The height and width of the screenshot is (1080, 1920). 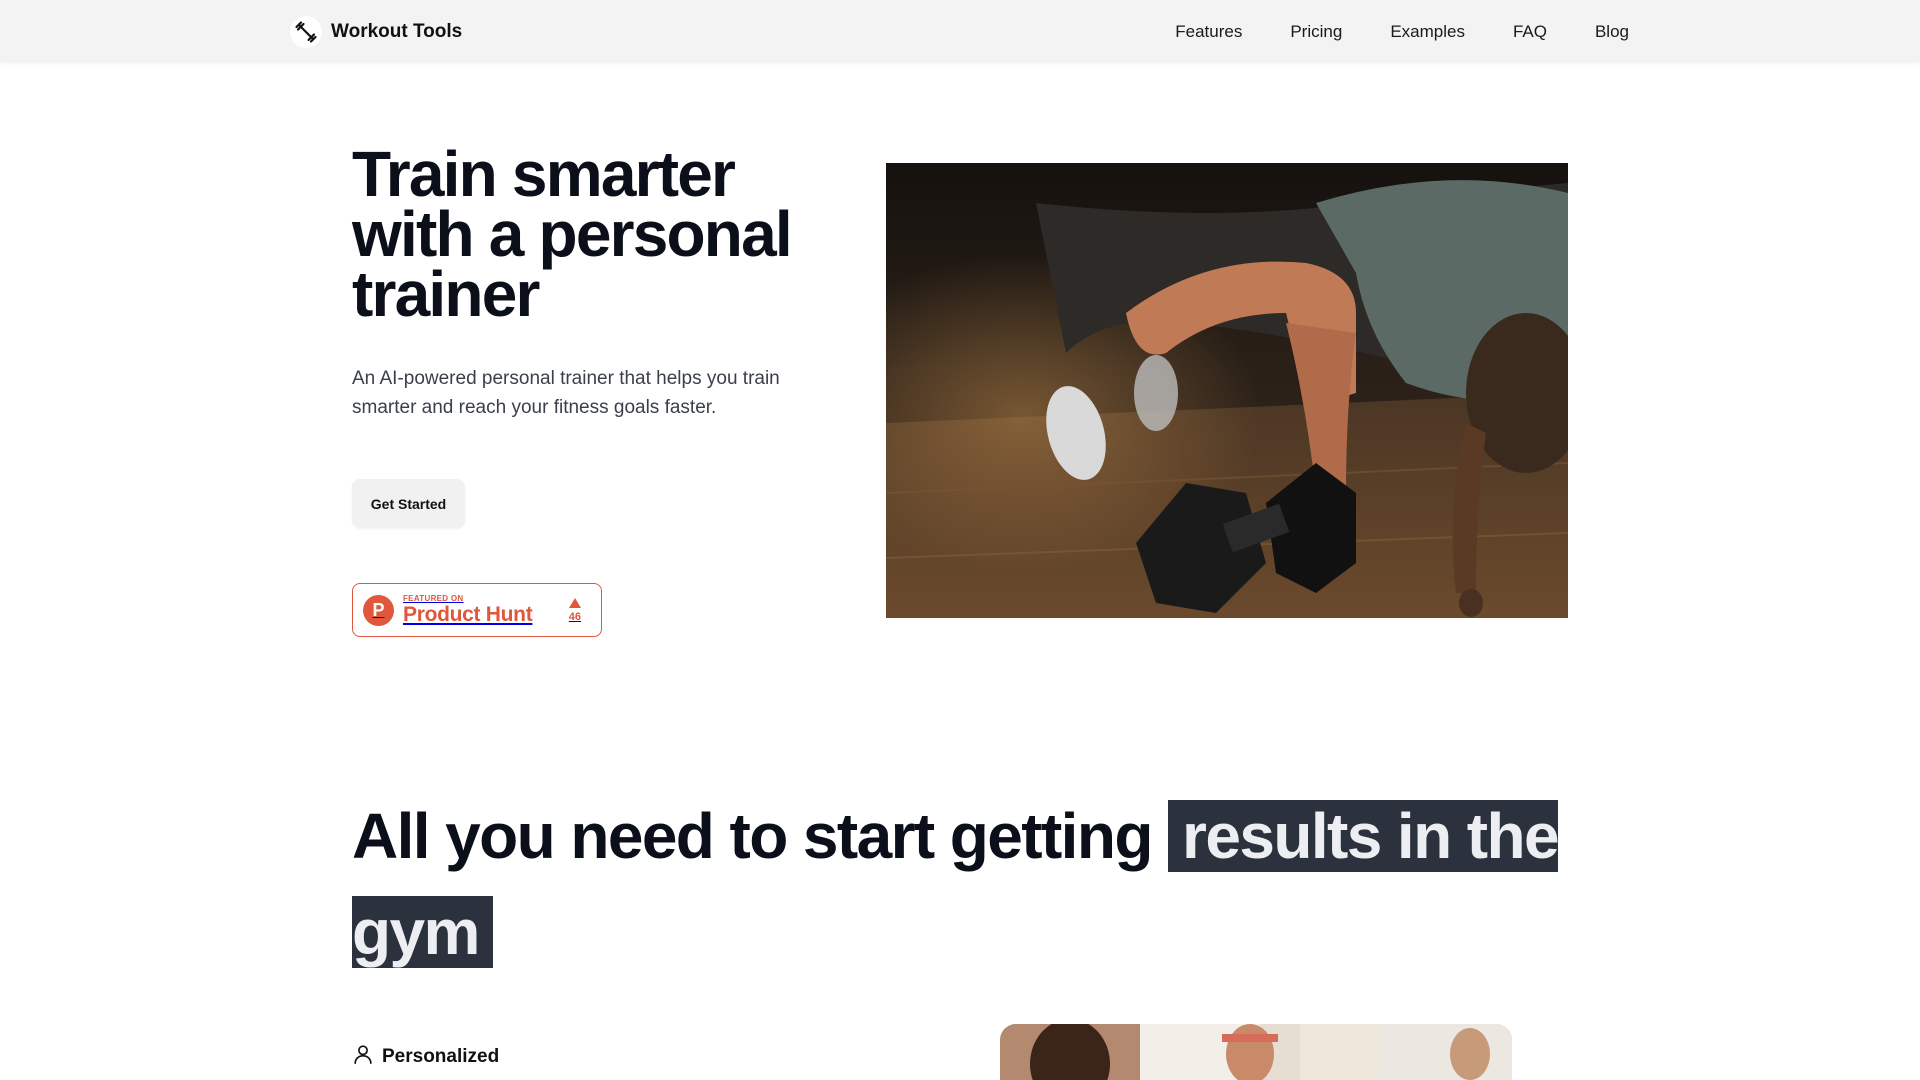 I want to click on nav-pricing: Pricing, so click(x=1316, y=32).